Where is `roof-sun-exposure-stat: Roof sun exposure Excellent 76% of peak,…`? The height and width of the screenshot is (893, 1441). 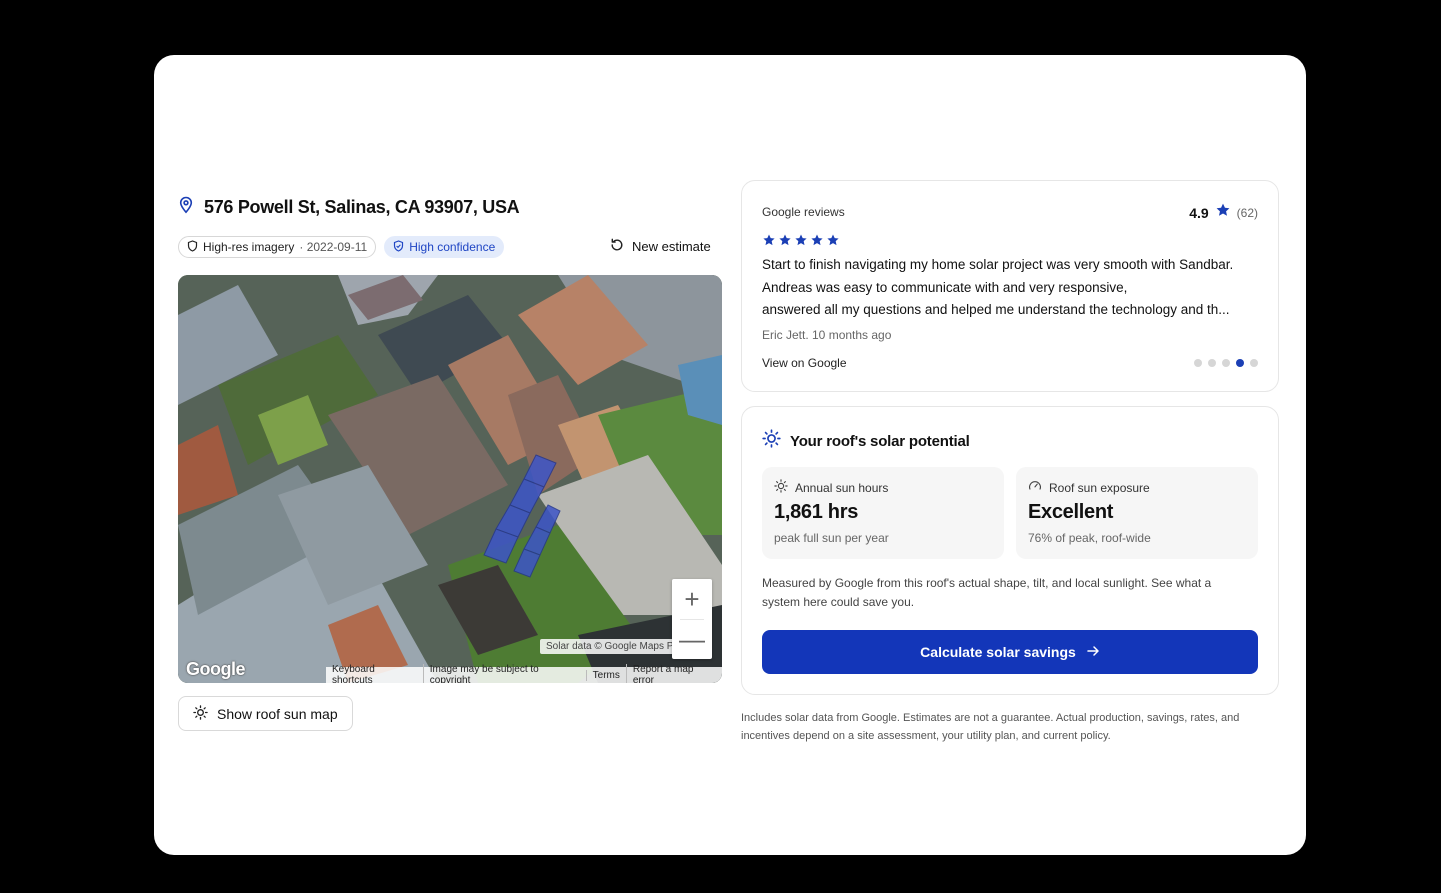 roof-sun-exposure-stat: Roof sun exposure Excellent 76% of peak,… is located at coordinates (1137, 513).